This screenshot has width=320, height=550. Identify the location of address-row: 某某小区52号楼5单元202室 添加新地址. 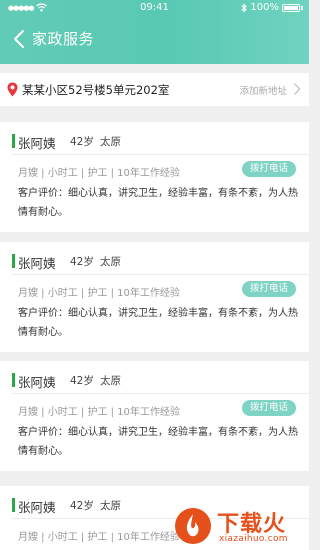
(154, 89).